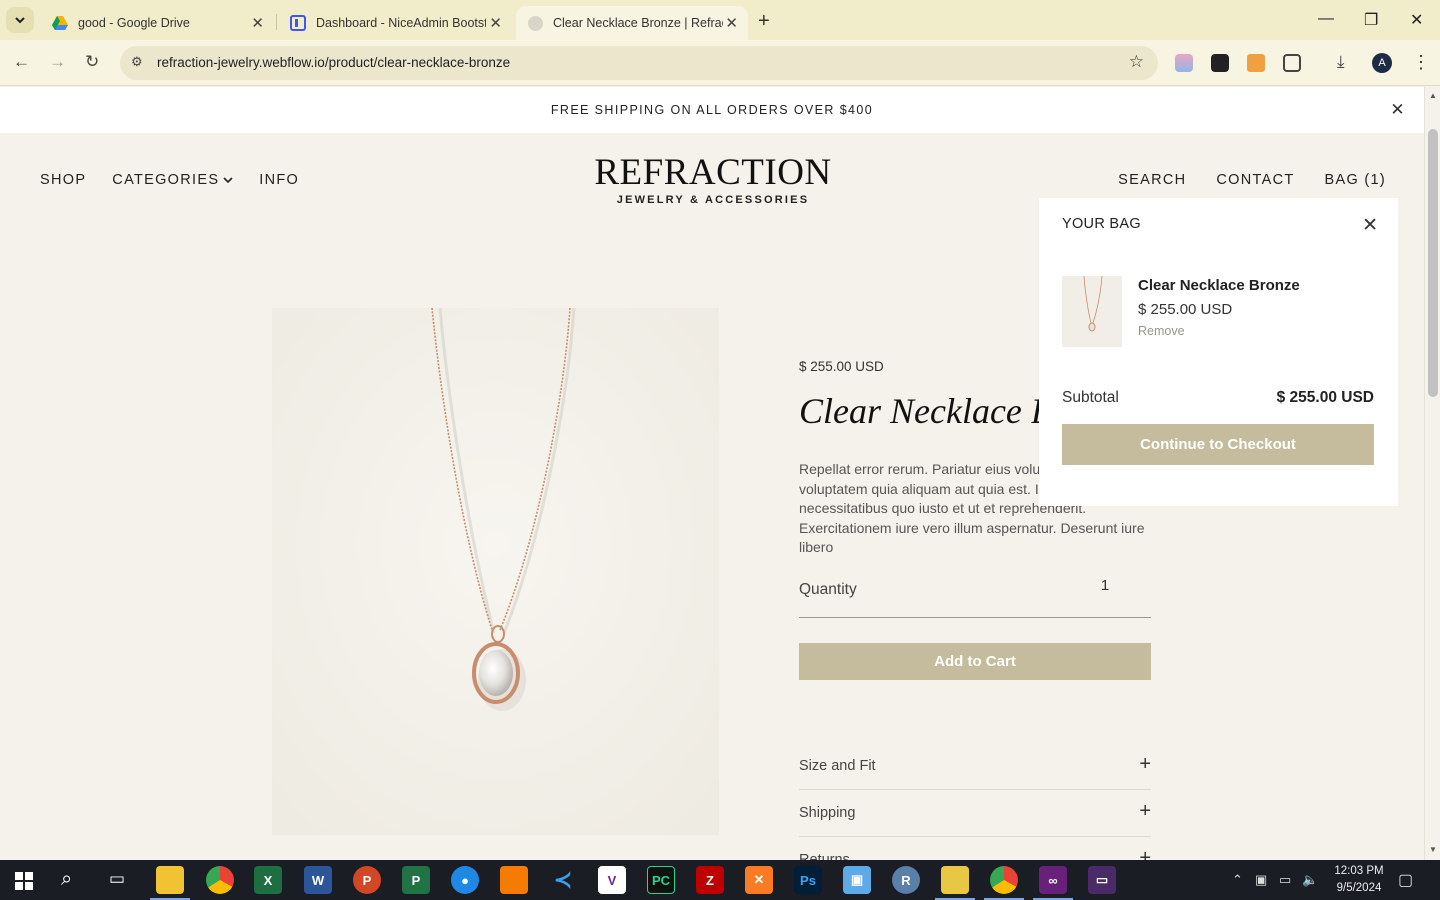 The image size is (1440, 900). What do you see at coordinates (808, 880) in the screenshot?
I see `photoshop-icon: Ps` at bounding box center [808, 880].